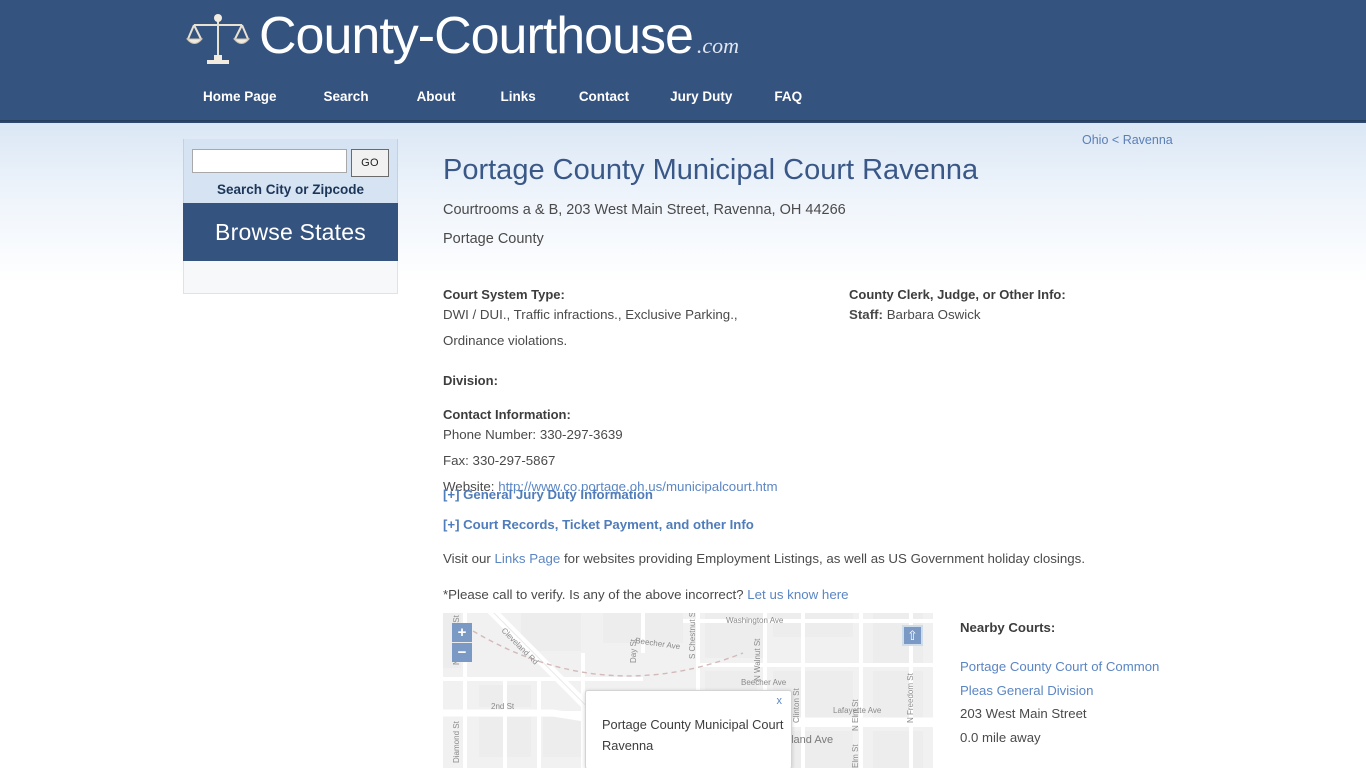 The image size is (1366, 775). Describe the element at coordinates (957, 294) in the screenshot. I see `clerk-judge-label: County Clerk, Judge, or Other Info:` at that location.